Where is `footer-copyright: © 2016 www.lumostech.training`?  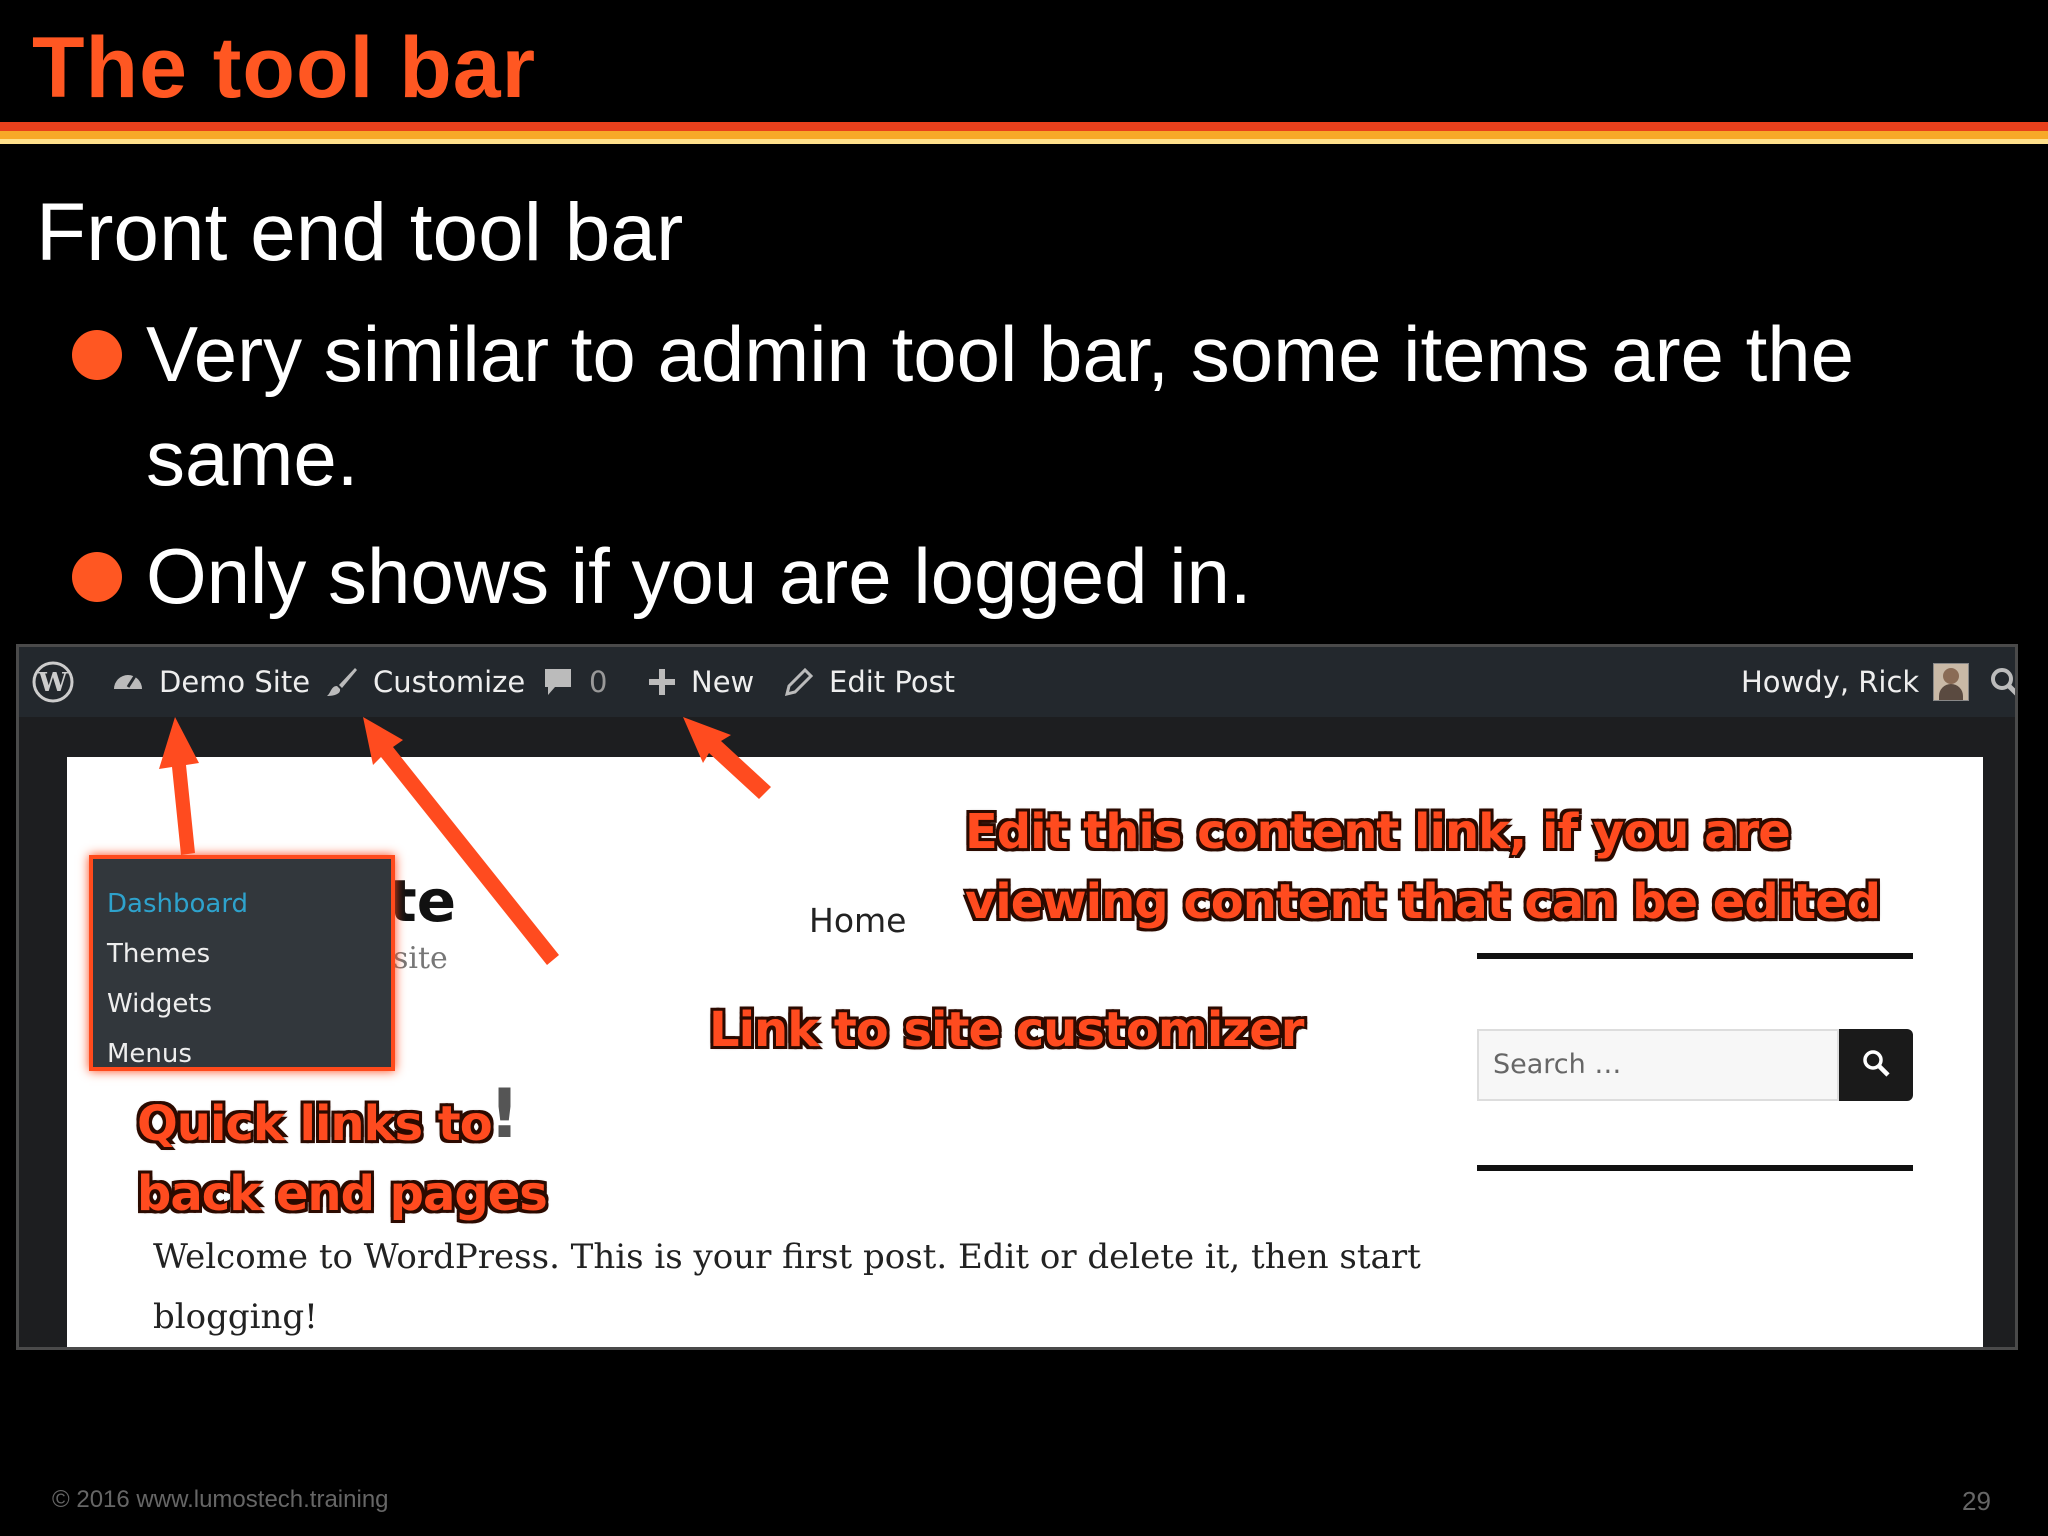 footer-copyright: © 2016 www.lumostech.training is located at coordinates (220, 1499).